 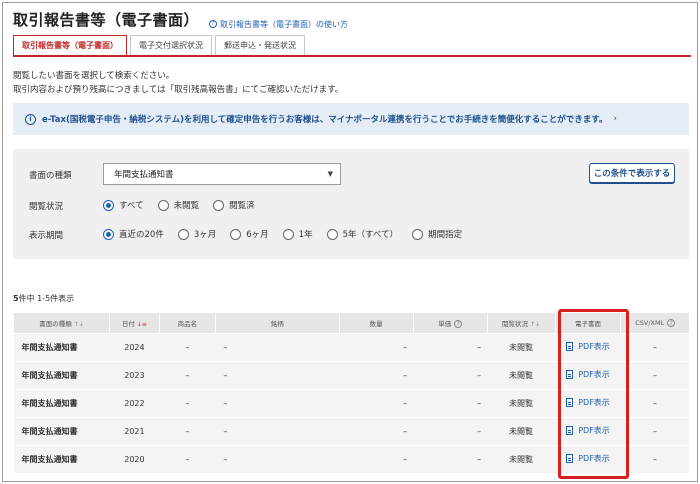 What do you see at coordinates (376, 375) in the screenshot?
I see `cell-quantity: –` at bounding box center [376, 375].